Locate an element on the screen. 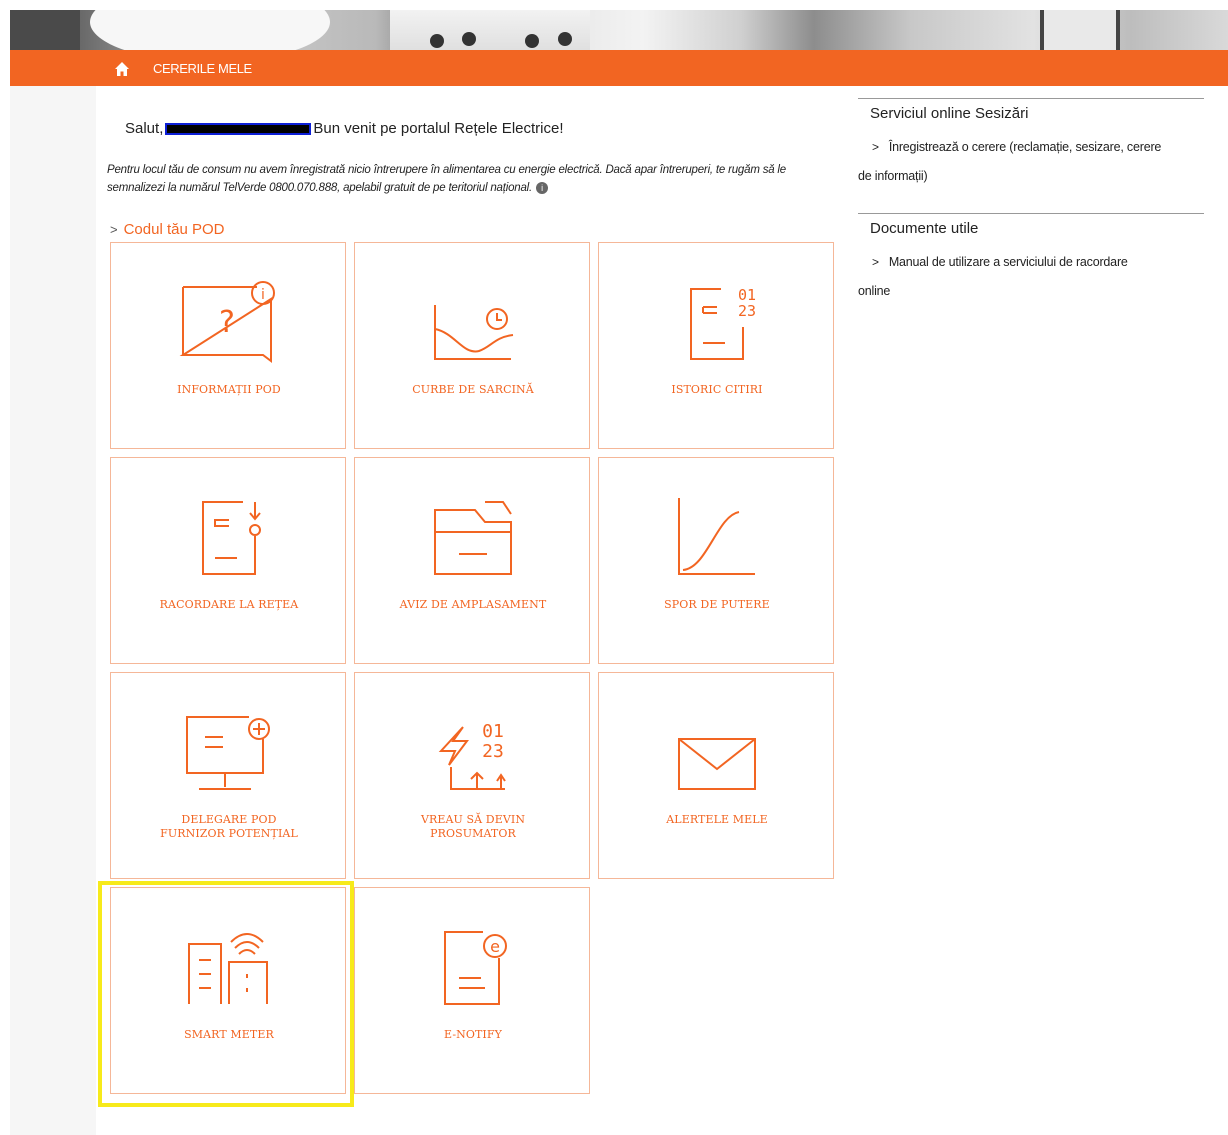 The height and width of the screenshot is (1135, 1228). selection-highlight is located at coordinates (226, 994).